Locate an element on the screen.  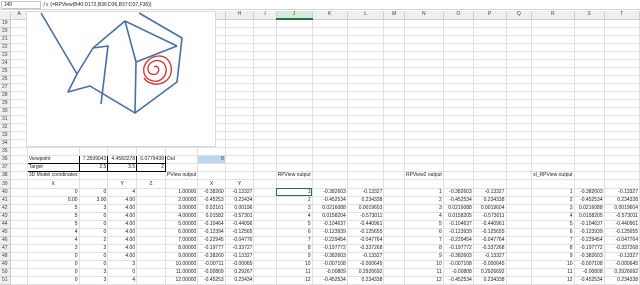
cell: -0.007108 is located at coordinates (589, 265).